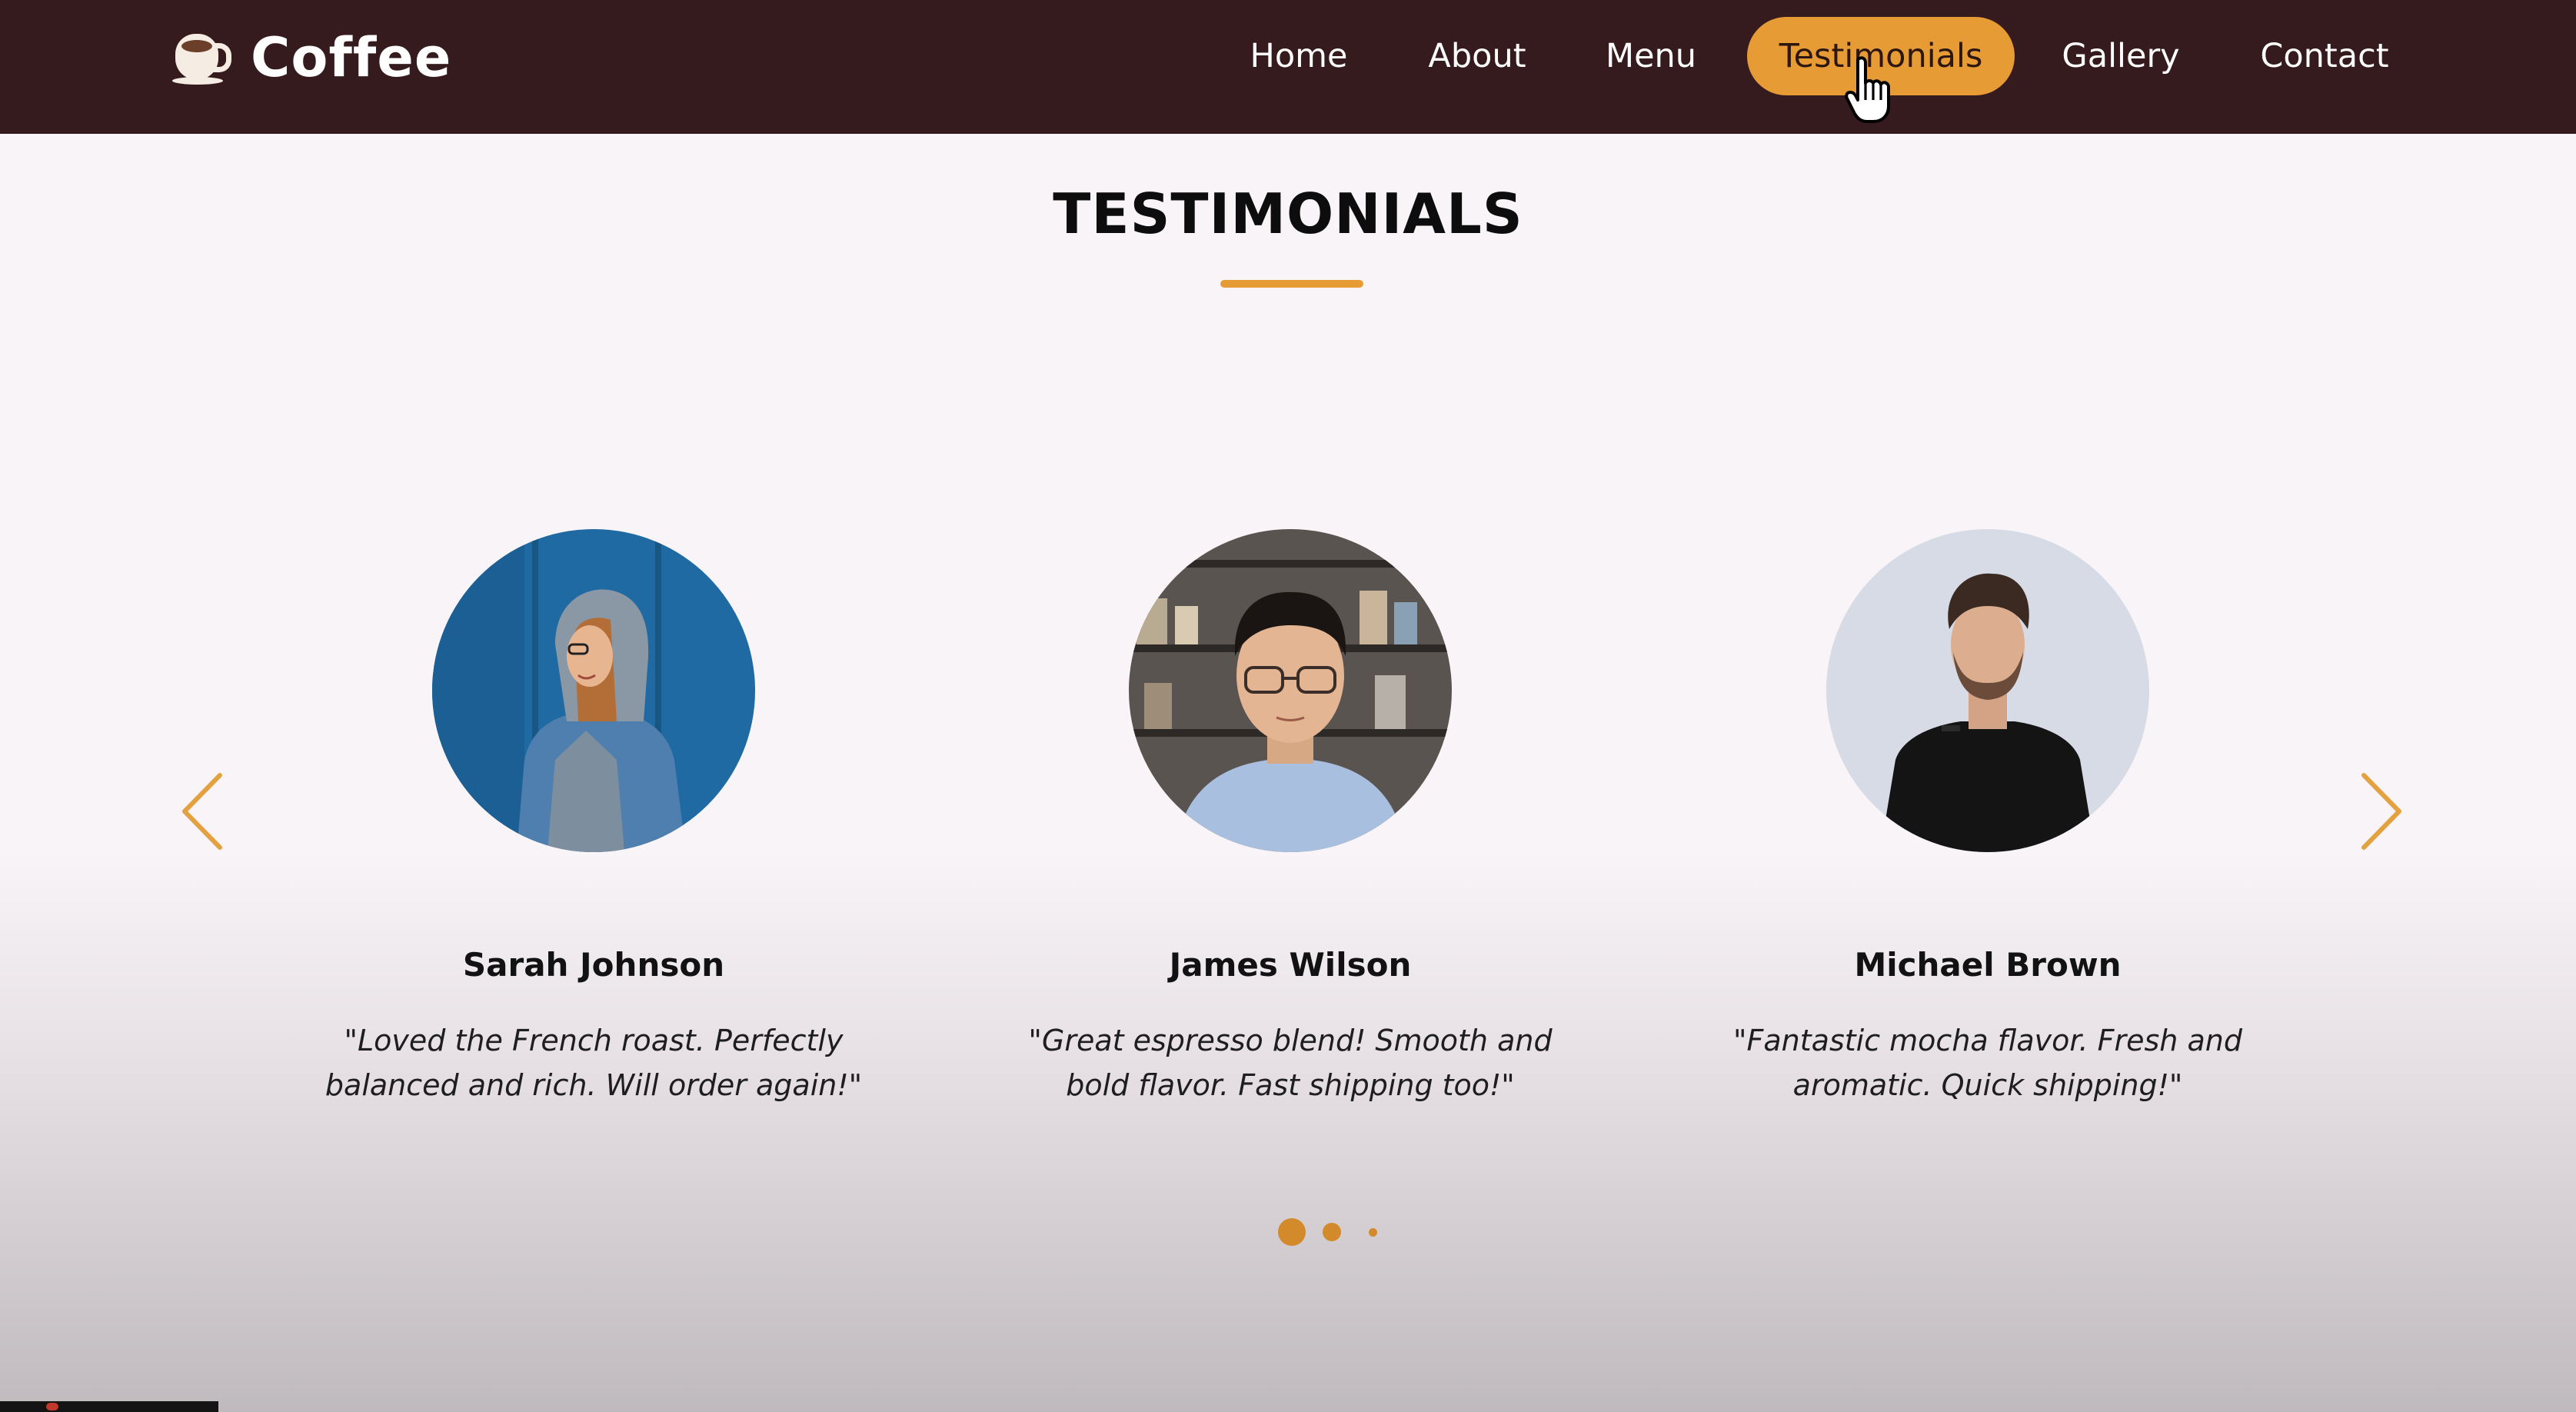  I want to click on quote-line: "Great espresso blend! Smooth and, so click(1290, 1040).